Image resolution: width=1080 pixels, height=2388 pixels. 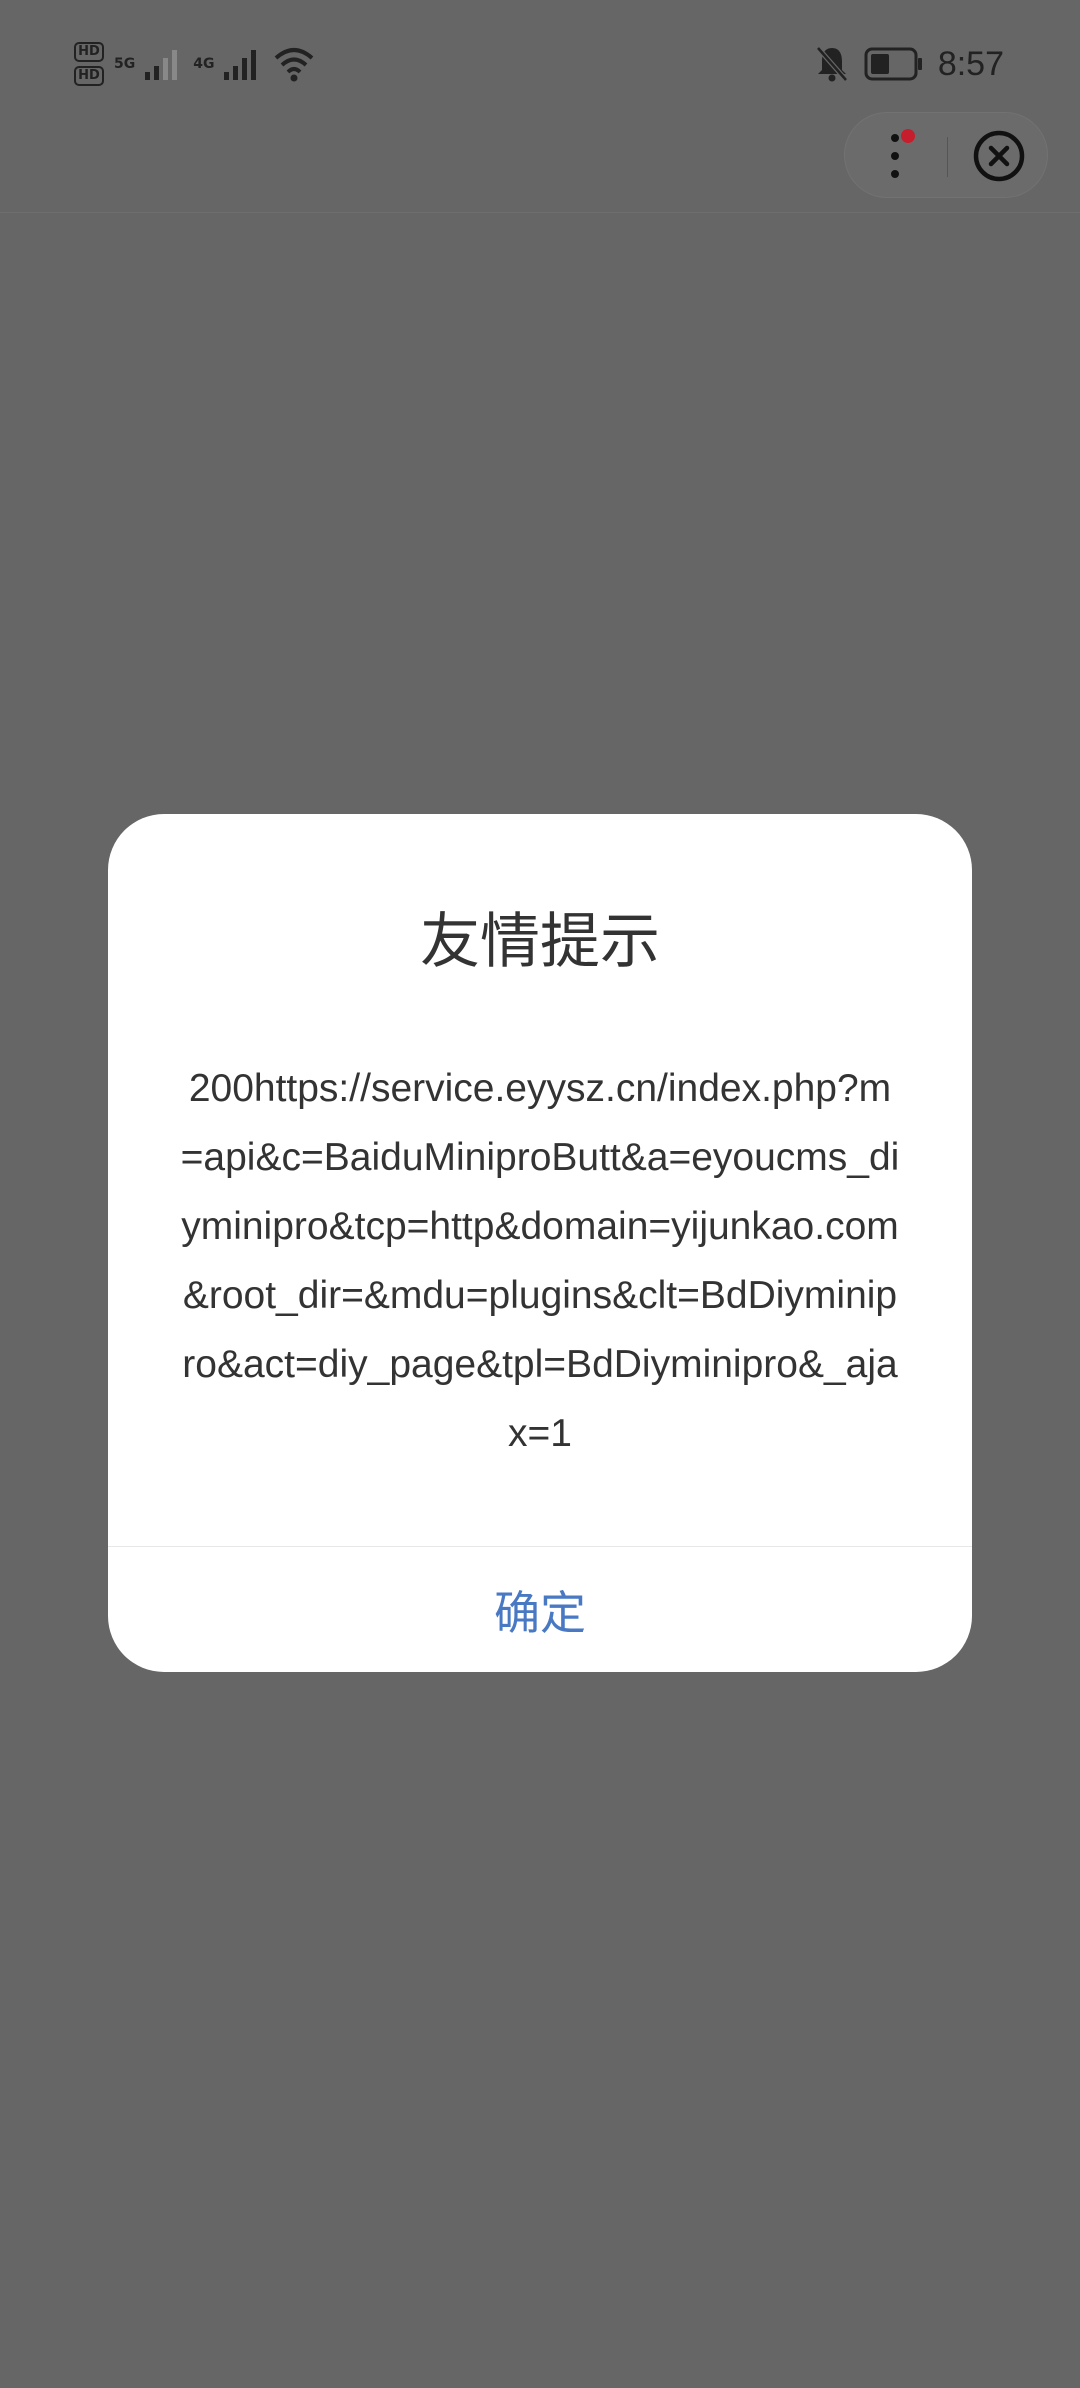 What do you see at coordinates (89, 52) in the screenshot?
I see `hd-badge-sim1: HD` at bounding box center [89, 52].